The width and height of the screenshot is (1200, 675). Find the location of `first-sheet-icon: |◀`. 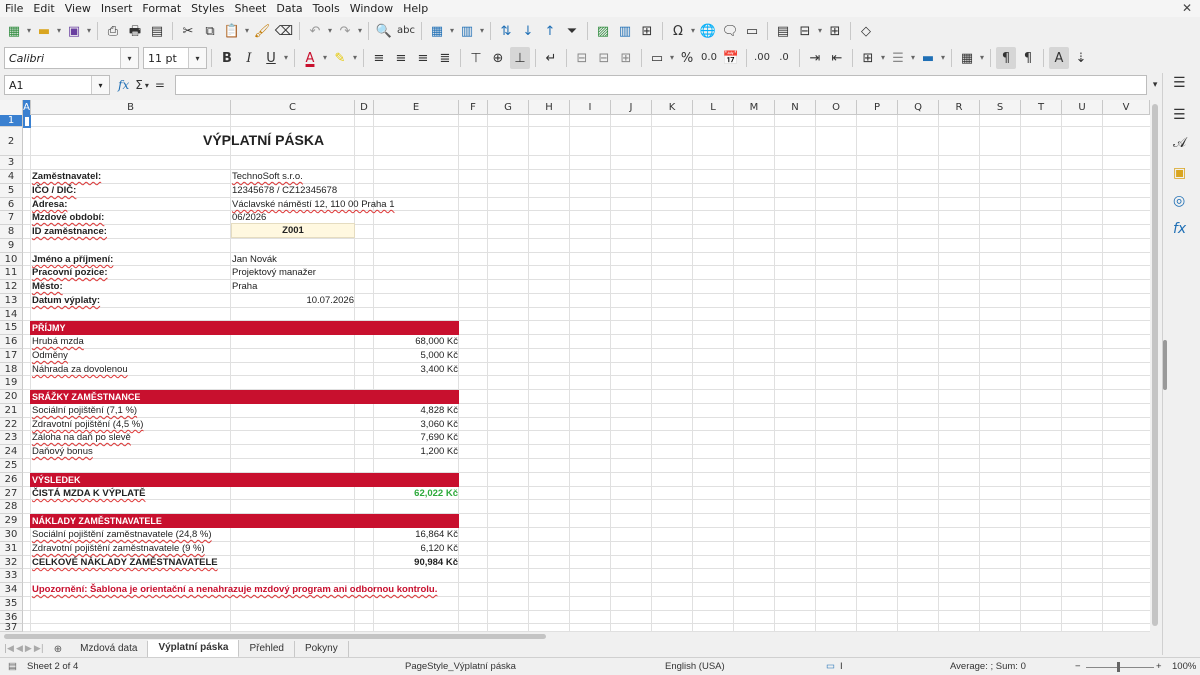

first-sheet-icon: |◀ is located at coordinates (9, 649).